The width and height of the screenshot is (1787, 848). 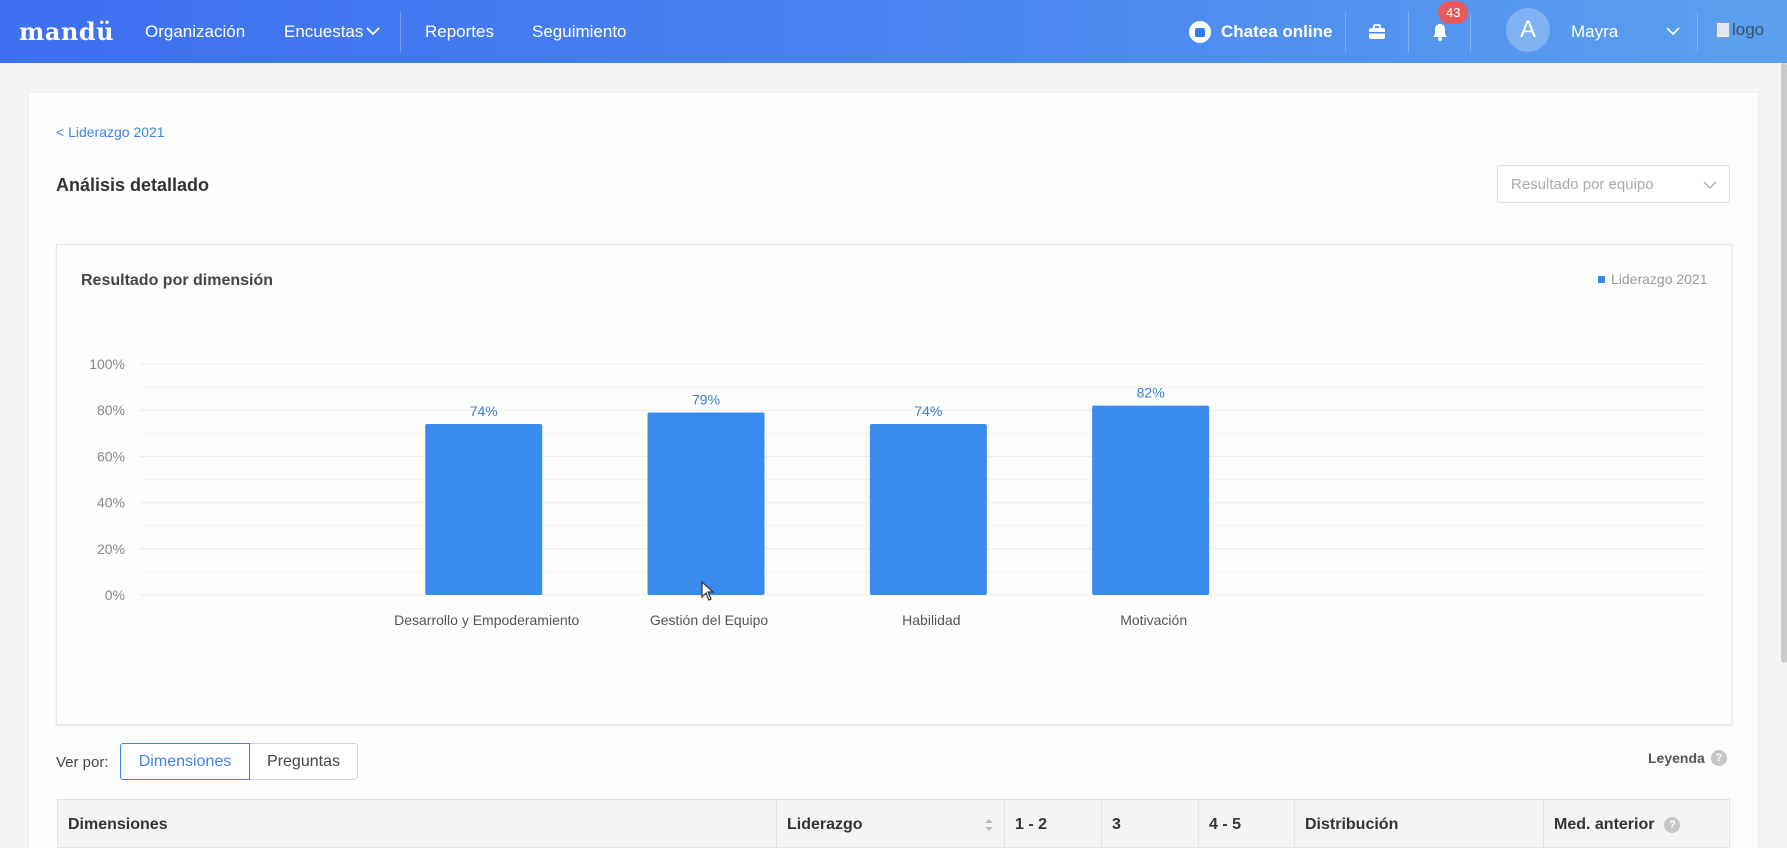 I want to click on scrollbar, so click(x=1784, y=363).